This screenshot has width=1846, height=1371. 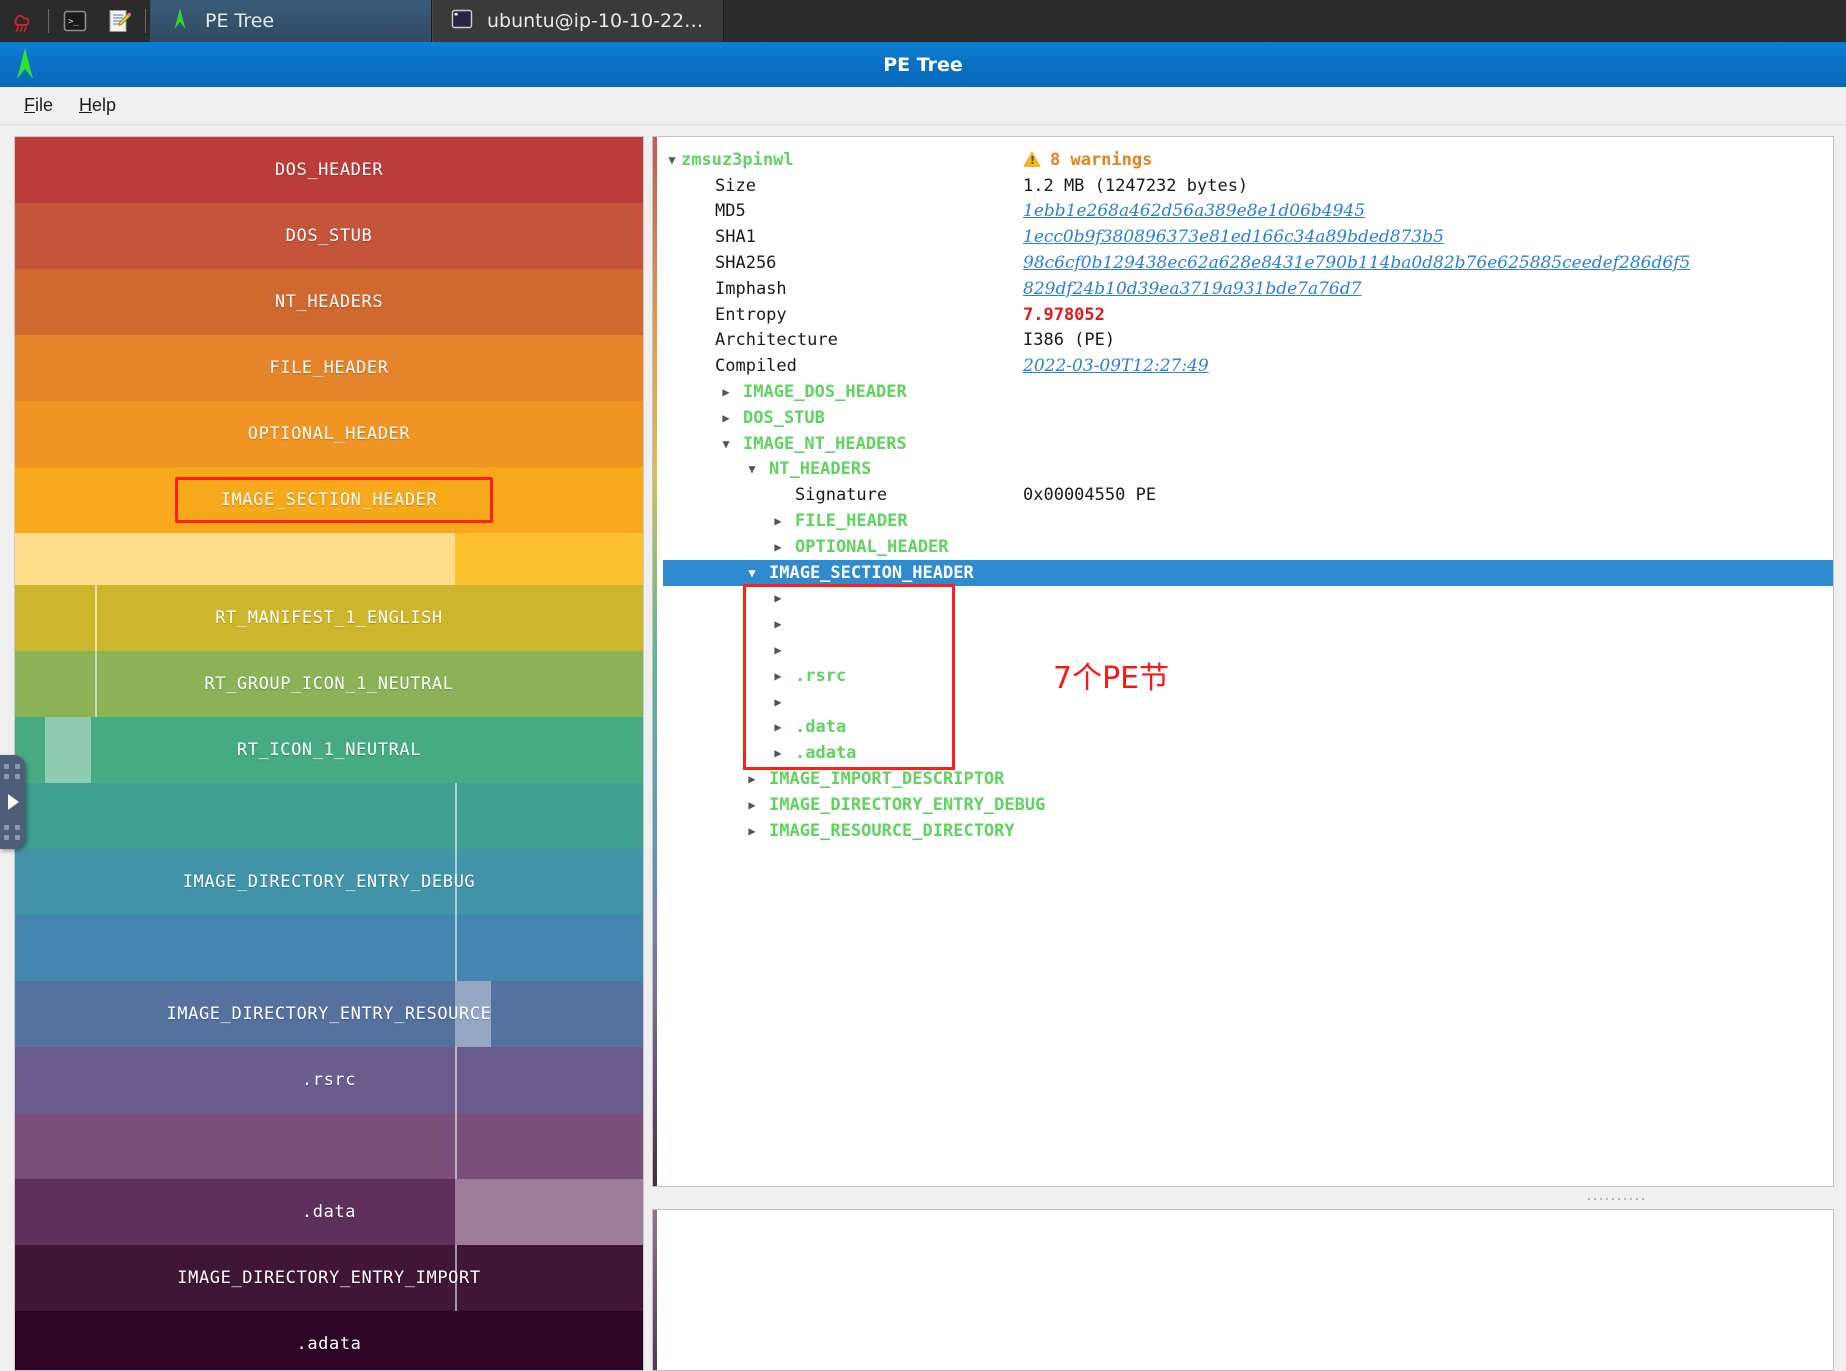 I want to click on treemap-block: DOS_STUB, so click(x=329, y=236).